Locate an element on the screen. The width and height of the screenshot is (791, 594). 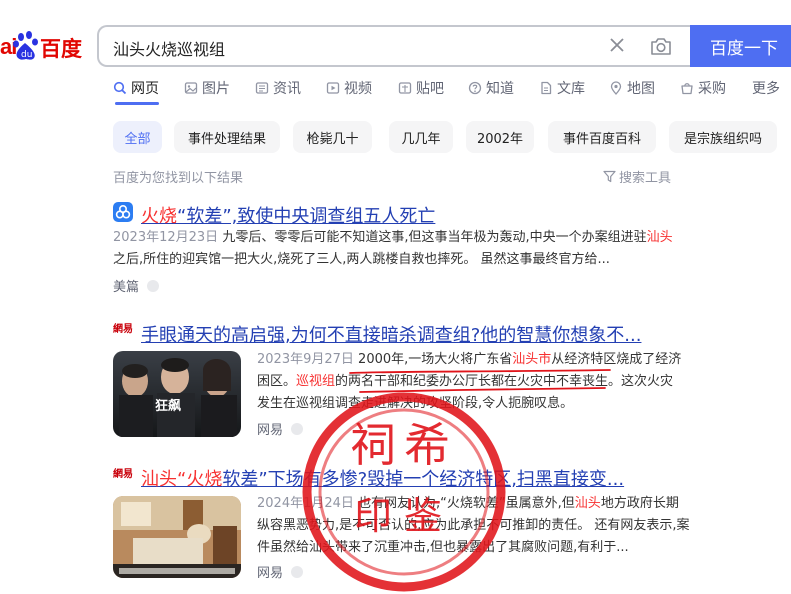
abstract-text: 从经济特区烧成了经济 is located at coordinates (616, 359).